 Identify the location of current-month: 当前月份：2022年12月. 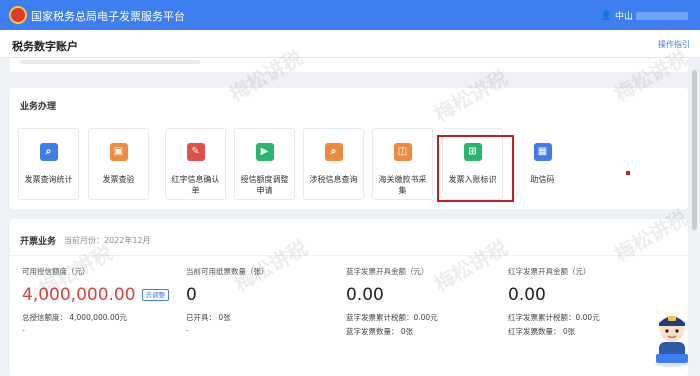
(107, 240).